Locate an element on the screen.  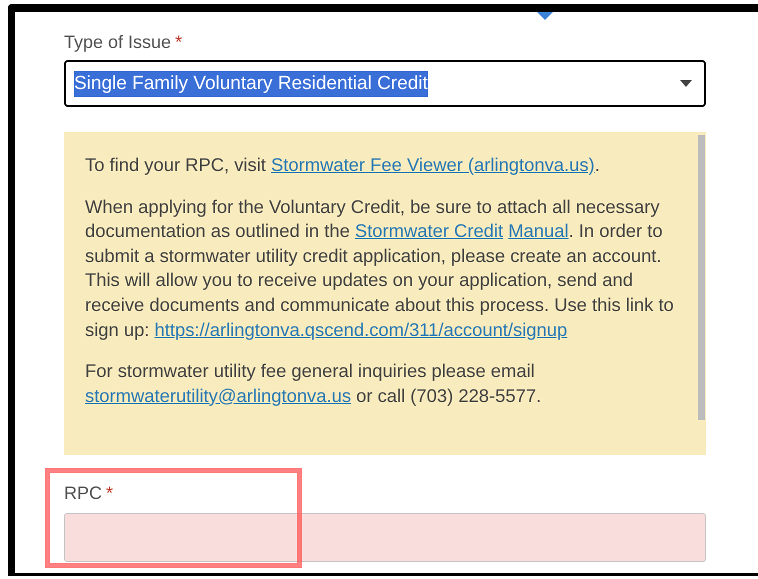
field-label: RPC is located at coordinates (83, 493).